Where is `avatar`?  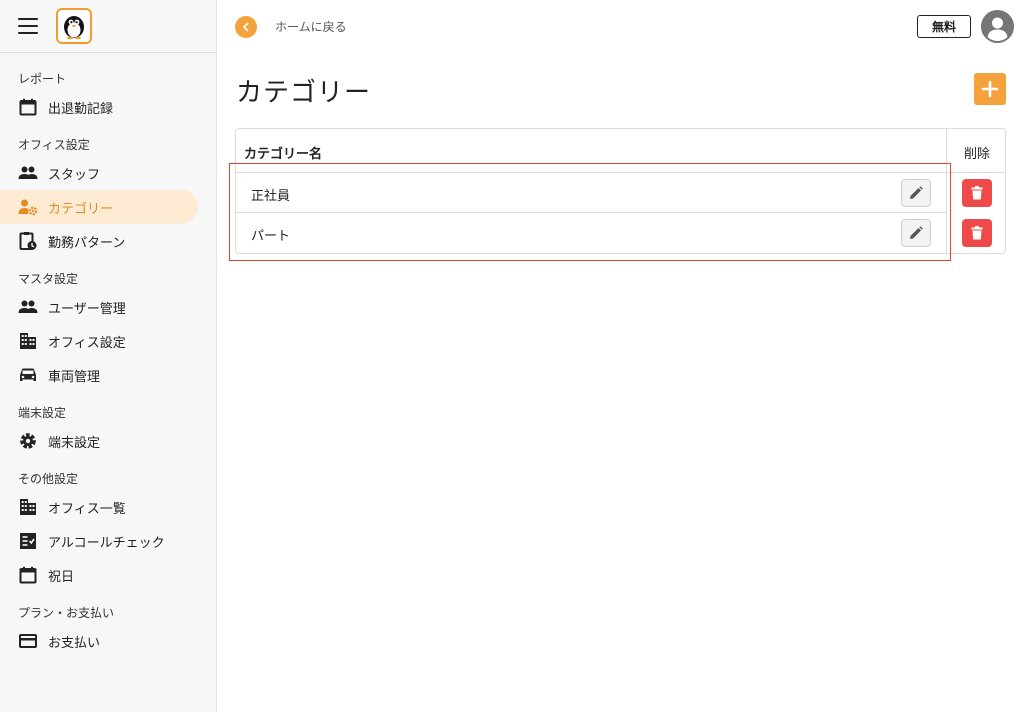 avatar is located at coordinates (997, 26).